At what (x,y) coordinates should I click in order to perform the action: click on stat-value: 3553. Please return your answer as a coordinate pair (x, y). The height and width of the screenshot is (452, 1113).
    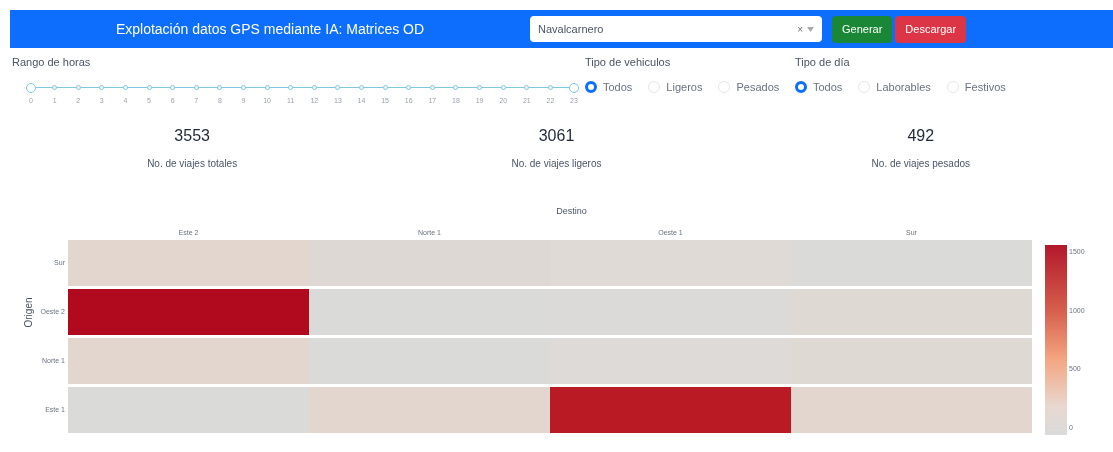
    Looking at the image, I should click on (192, 135).